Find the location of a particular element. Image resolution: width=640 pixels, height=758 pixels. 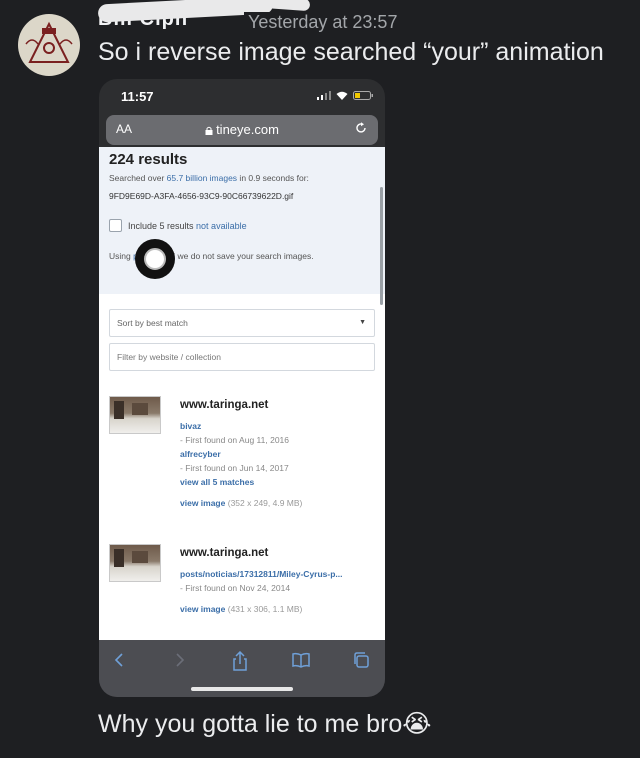

battery-icon is located at coordinates (363, 95).